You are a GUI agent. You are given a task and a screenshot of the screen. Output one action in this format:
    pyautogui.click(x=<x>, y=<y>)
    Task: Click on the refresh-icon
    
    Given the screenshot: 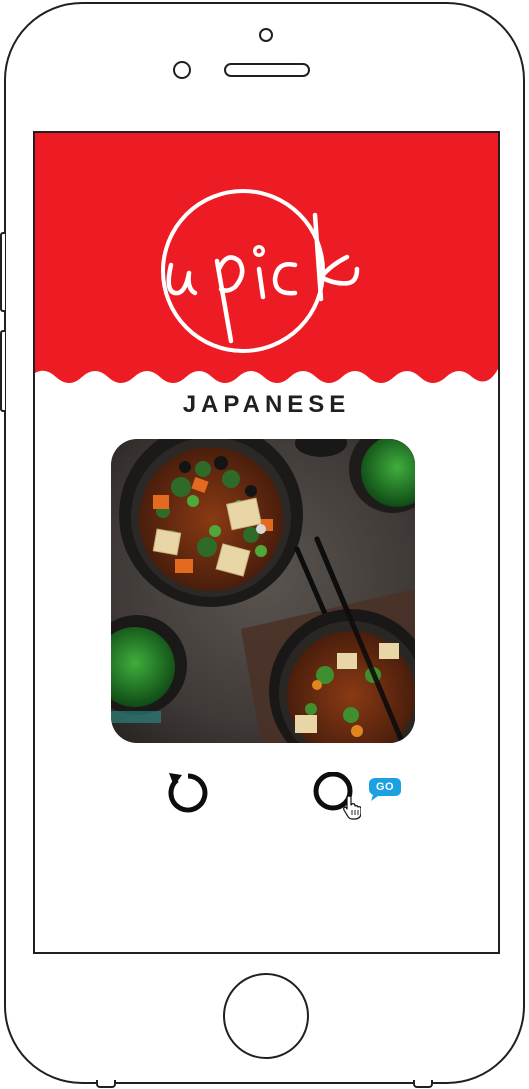 What is the action you would take?
    pyautogui.click(x=188, y=793)
    